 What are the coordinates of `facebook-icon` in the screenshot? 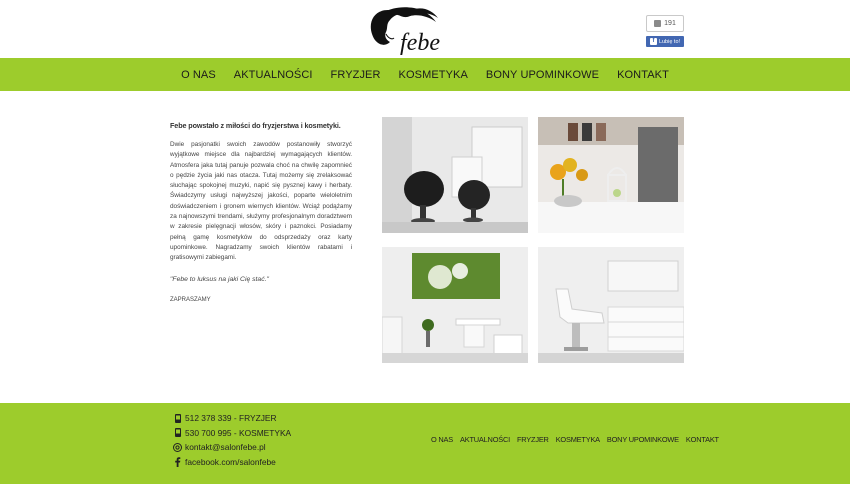 It's located at (177, 461).